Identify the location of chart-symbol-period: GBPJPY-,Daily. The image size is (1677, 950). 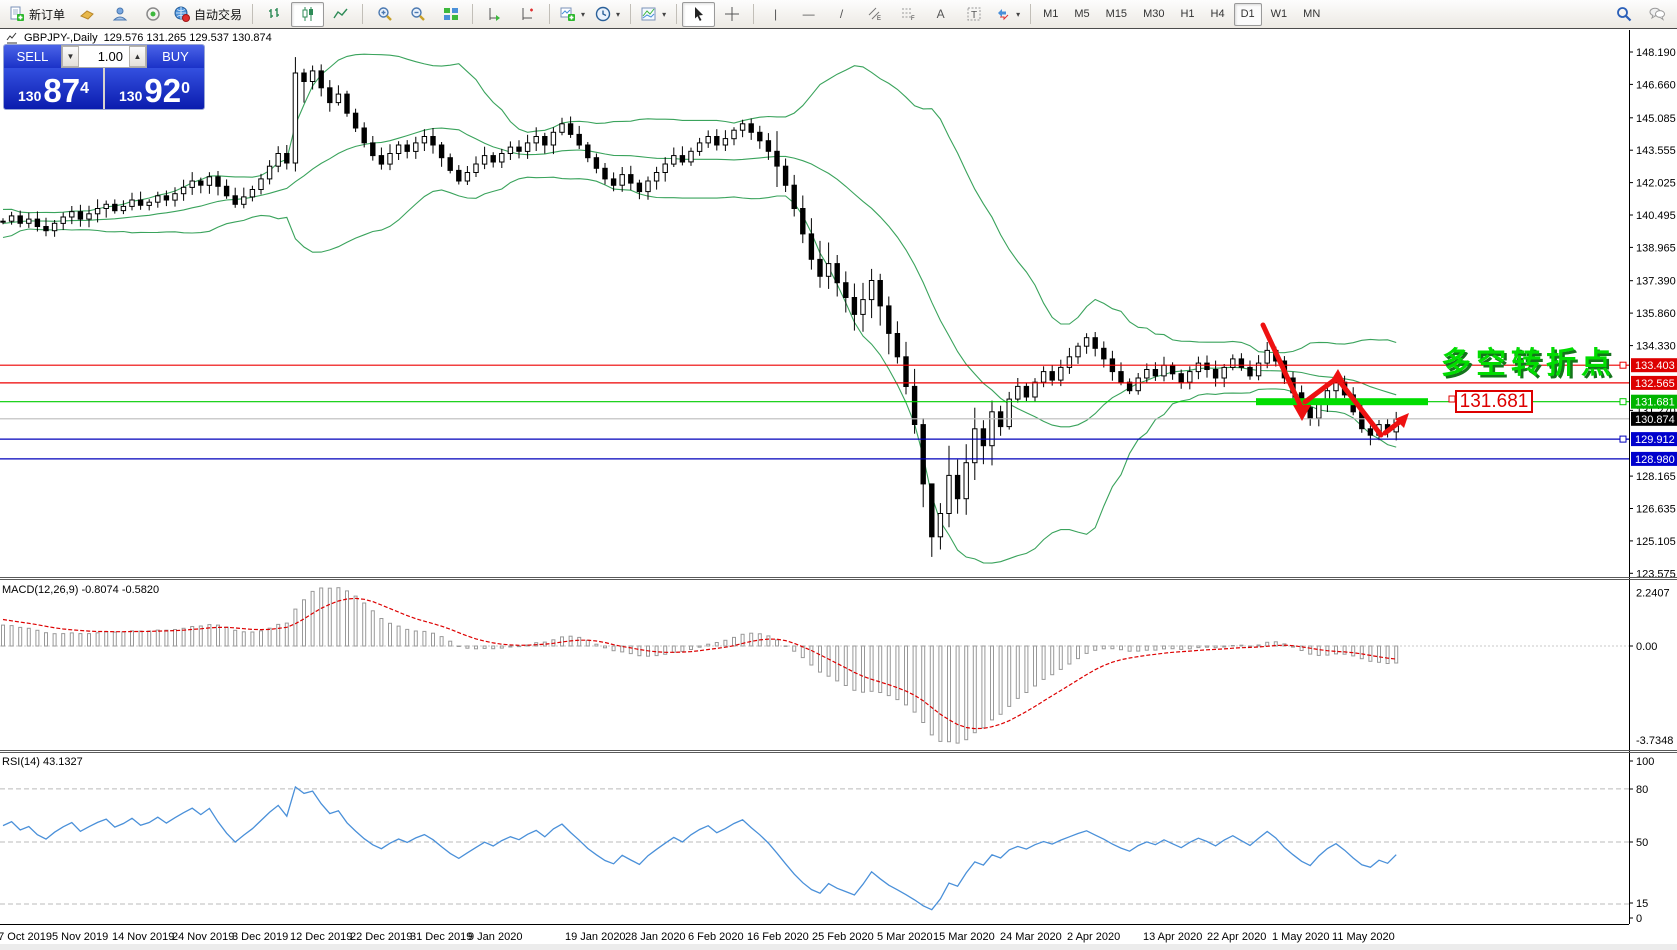
(61, 38).